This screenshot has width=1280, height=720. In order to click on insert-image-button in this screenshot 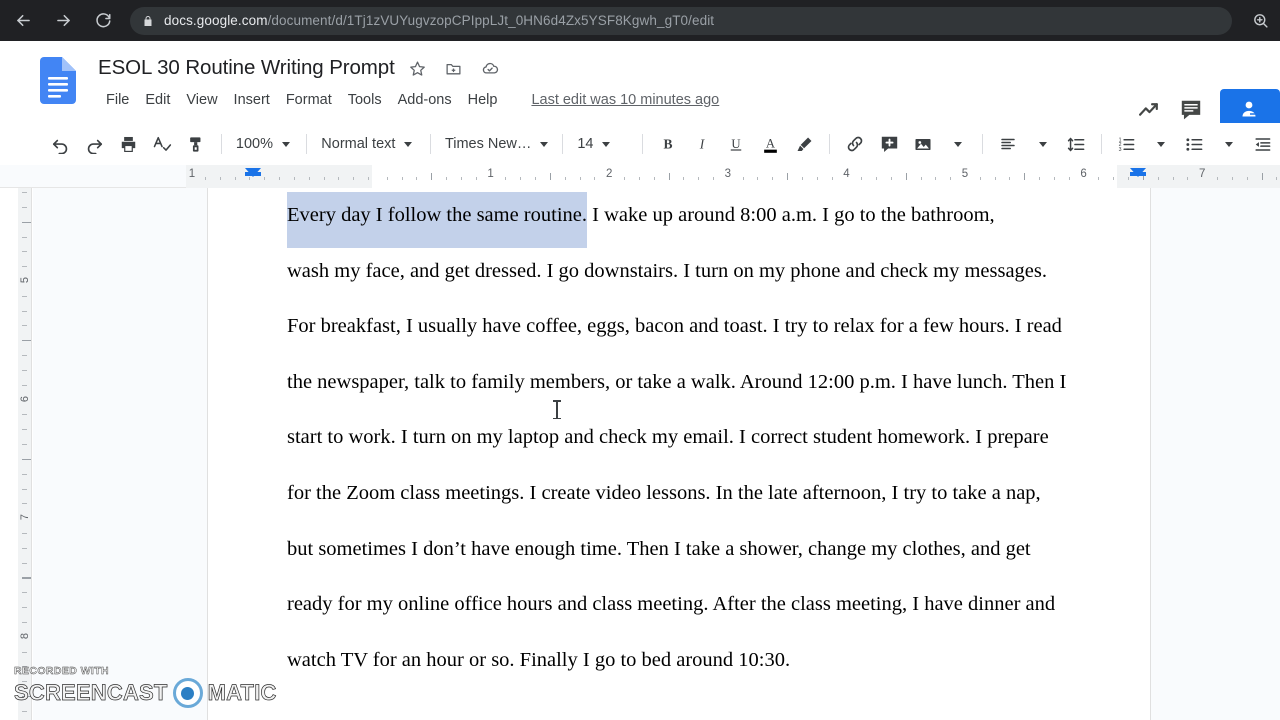, I will do `click(923, 144)`.